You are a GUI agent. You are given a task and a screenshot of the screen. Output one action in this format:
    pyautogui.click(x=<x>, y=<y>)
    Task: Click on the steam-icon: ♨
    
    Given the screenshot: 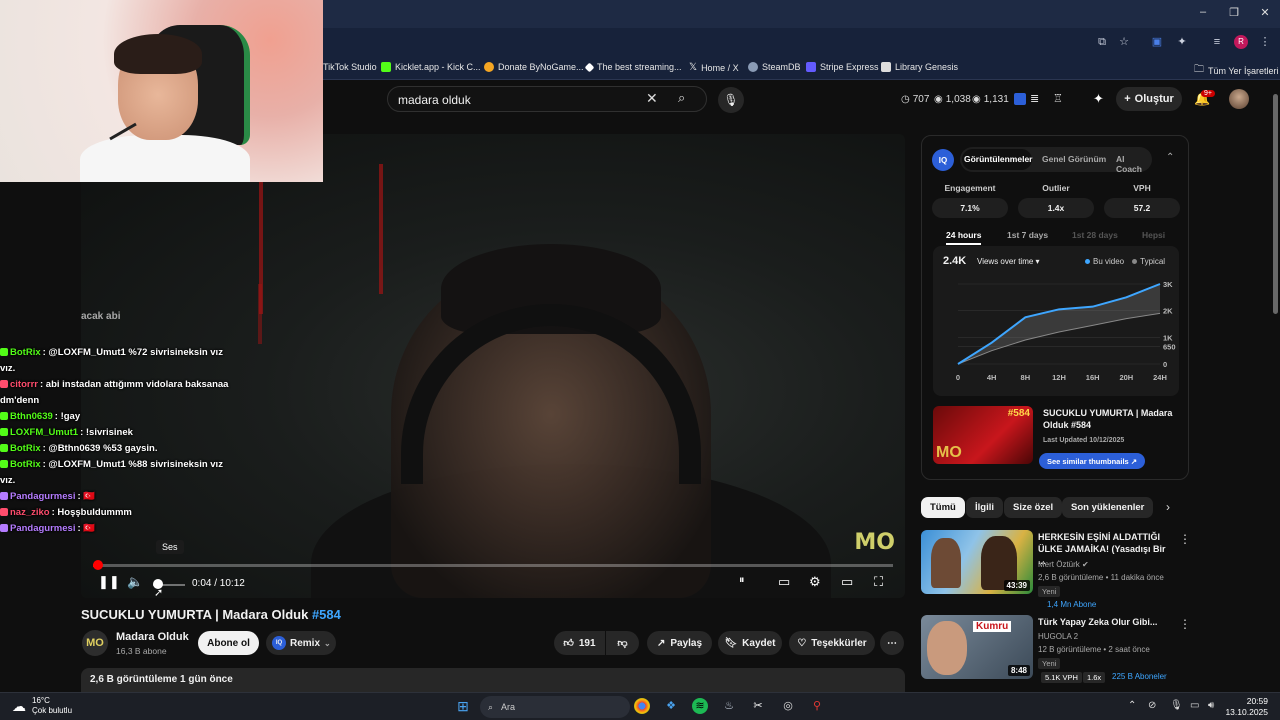 What is the action you would take?
    pyautogui.click(x=729, y=706)
    